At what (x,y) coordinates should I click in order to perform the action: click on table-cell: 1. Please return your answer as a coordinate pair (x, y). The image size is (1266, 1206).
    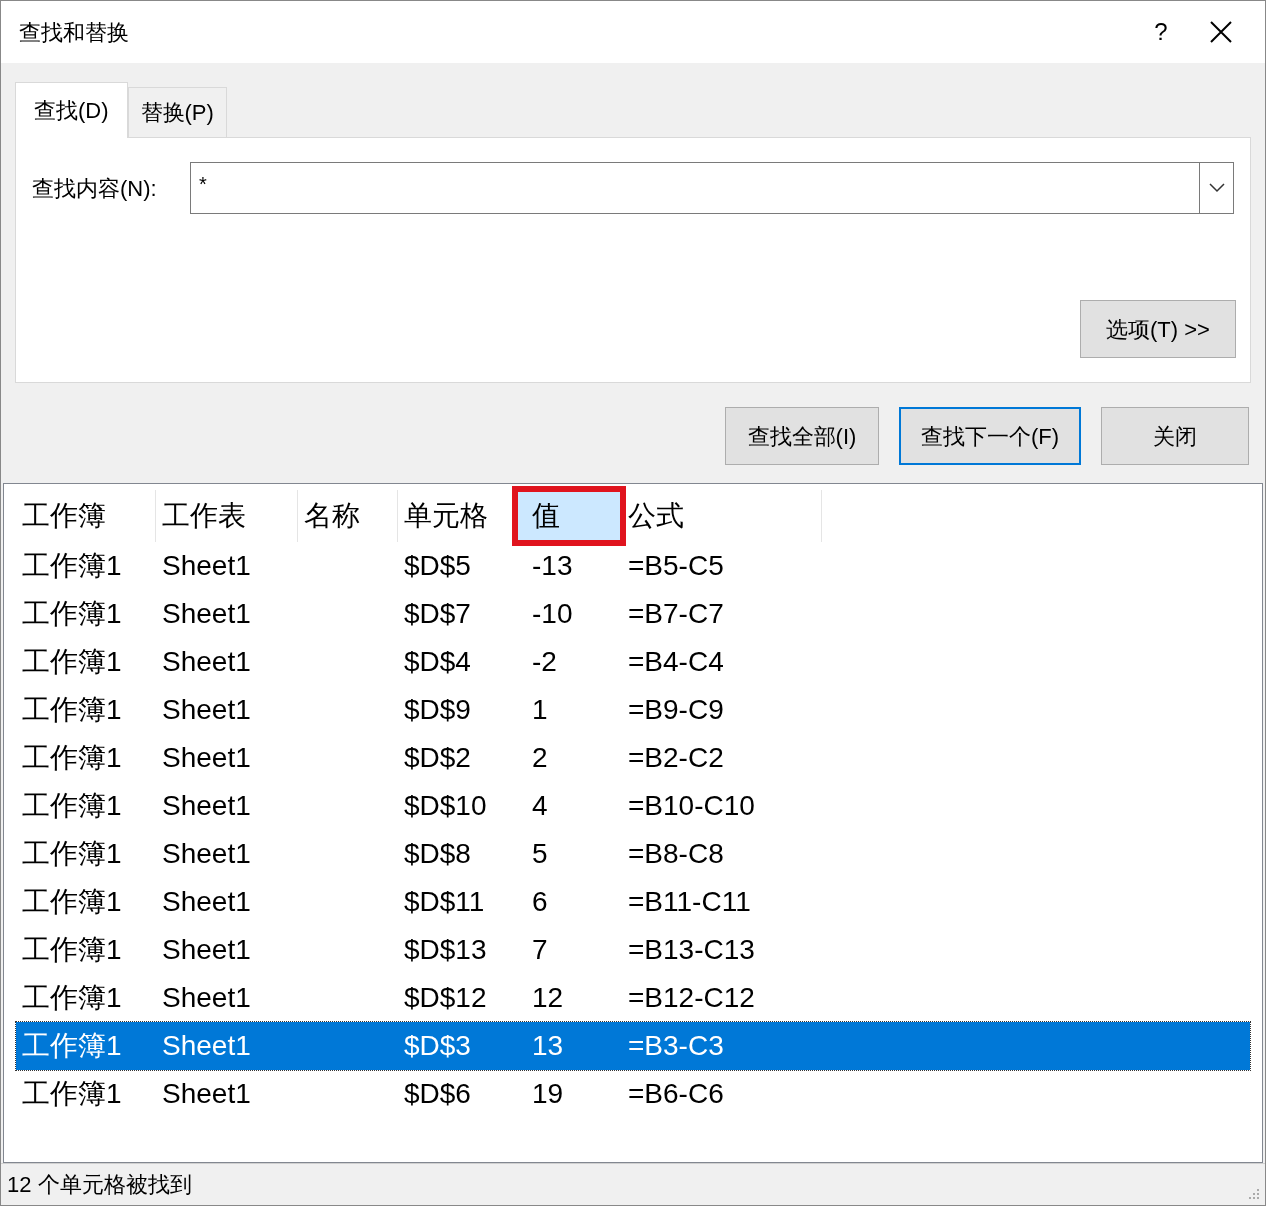
    Looking at the image, I should click on (540, 709).